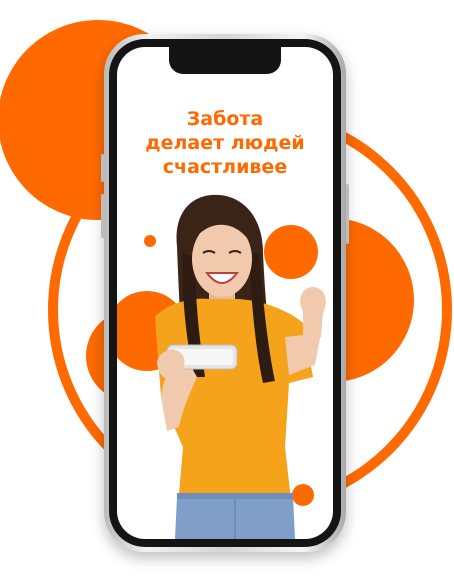  Describe the element at coordinates (150, 241) in the screenshot. I see `screen-circle-small` at that location.